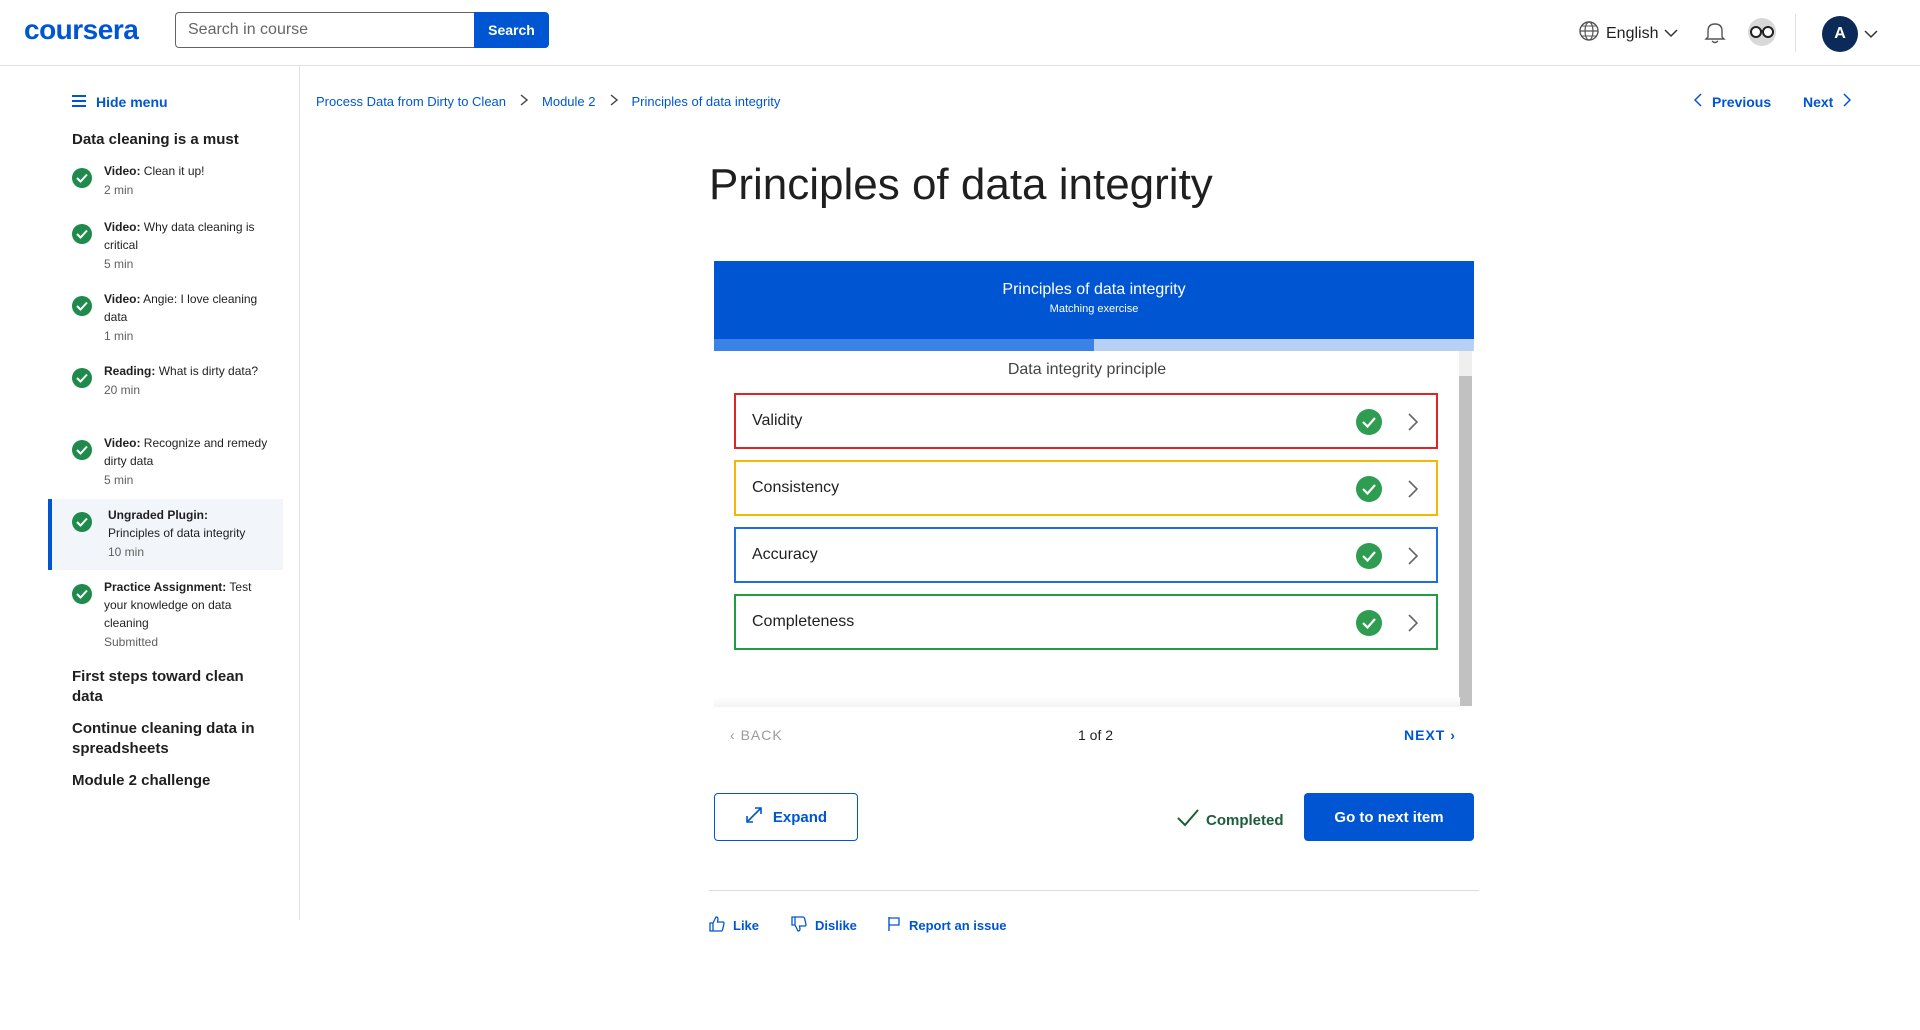 The image size is (1920, 1030). I want to click on like-button: Like, so click(734, 925).